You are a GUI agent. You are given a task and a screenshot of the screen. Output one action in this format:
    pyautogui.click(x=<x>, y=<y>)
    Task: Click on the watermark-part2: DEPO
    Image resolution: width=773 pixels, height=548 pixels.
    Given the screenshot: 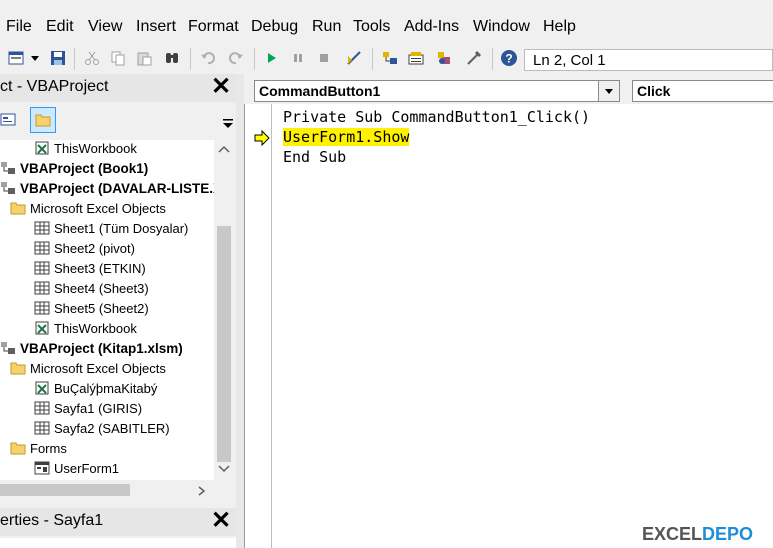 What is the action you would take?
    pyautogui.click(x=728, y=534)
    